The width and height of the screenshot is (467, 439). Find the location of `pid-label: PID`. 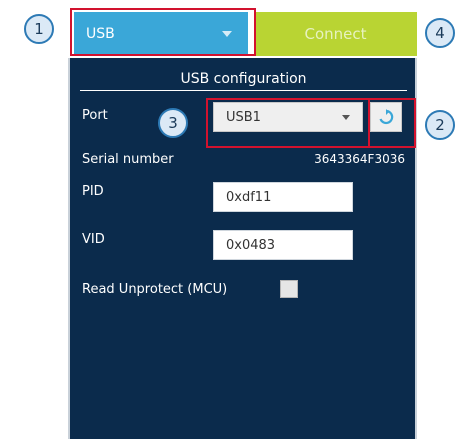

pid-label: PID is located at coordinates (93, 191).